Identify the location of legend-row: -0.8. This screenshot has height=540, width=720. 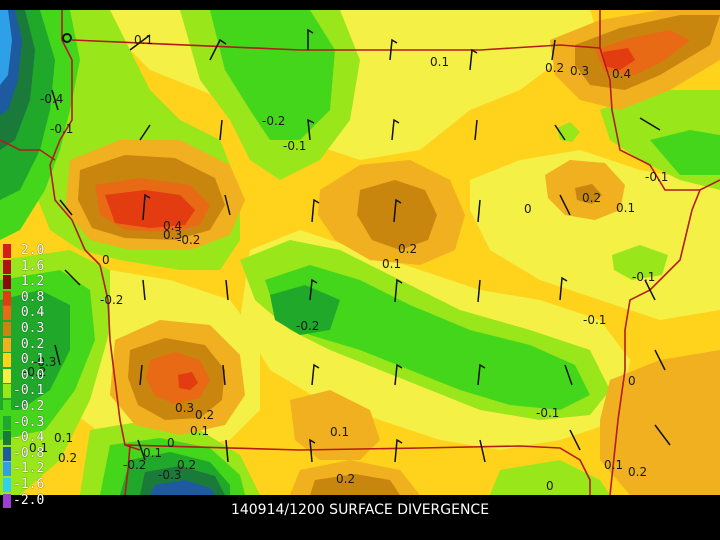
(28, 454).